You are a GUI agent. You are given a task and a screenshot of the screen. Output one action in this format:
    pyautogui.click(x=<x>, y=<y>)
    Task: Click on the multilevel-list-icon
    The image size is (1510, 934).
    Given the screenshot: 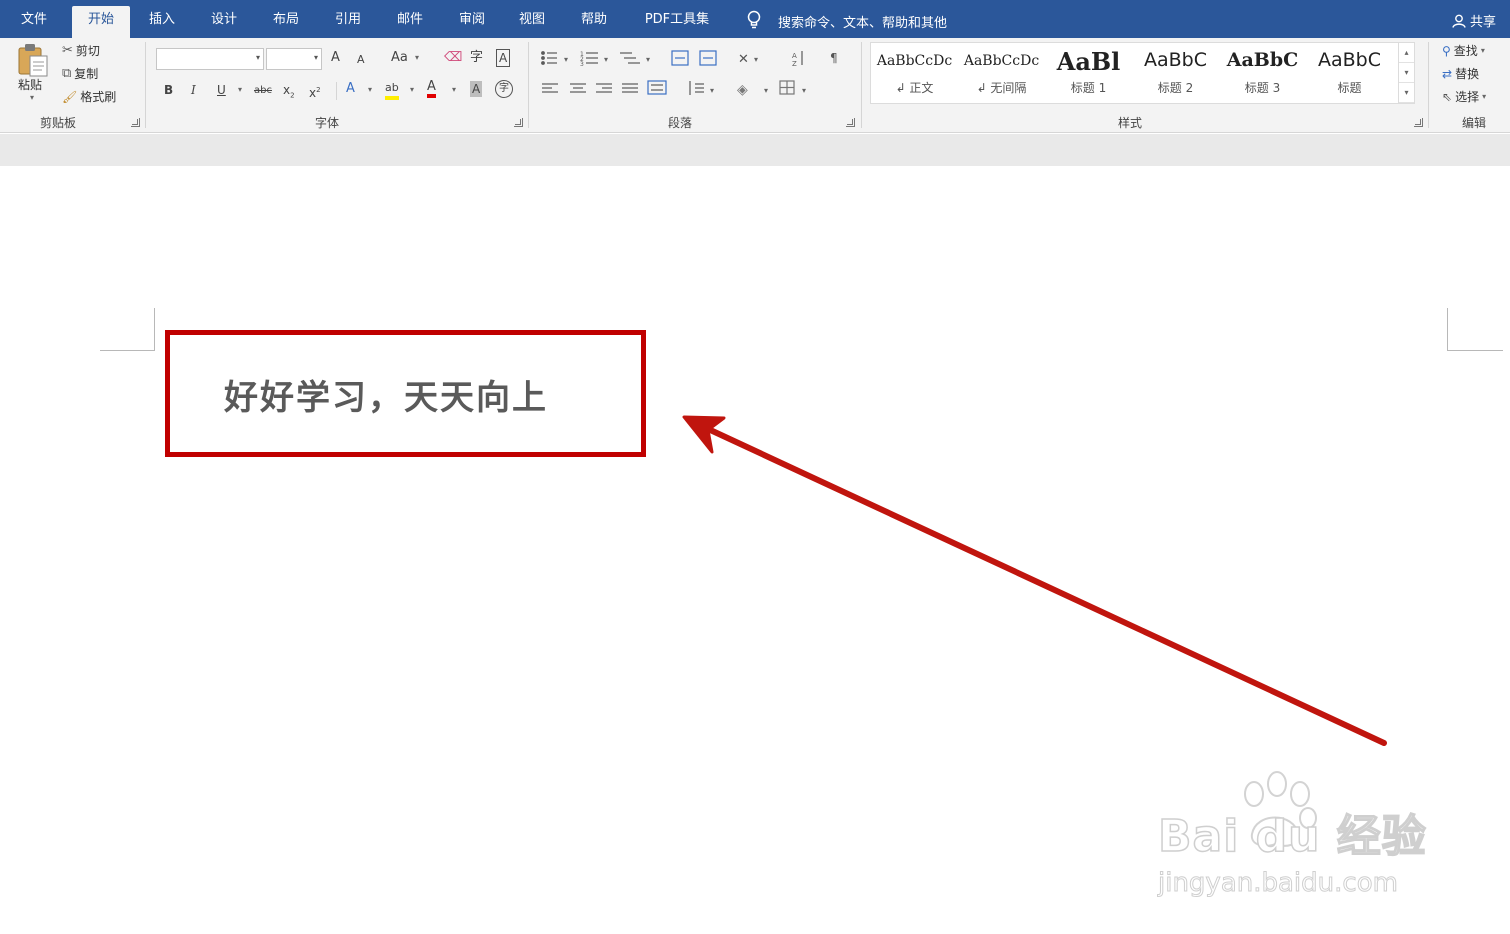 What is the action you would take?
    pyautogui.click(x=630, y=58)
    